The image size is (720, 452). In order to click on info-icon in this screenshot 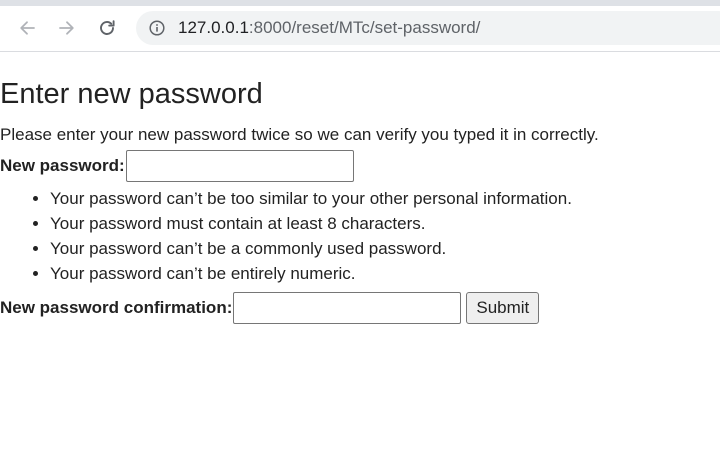, I will do `click(157, 28)`.